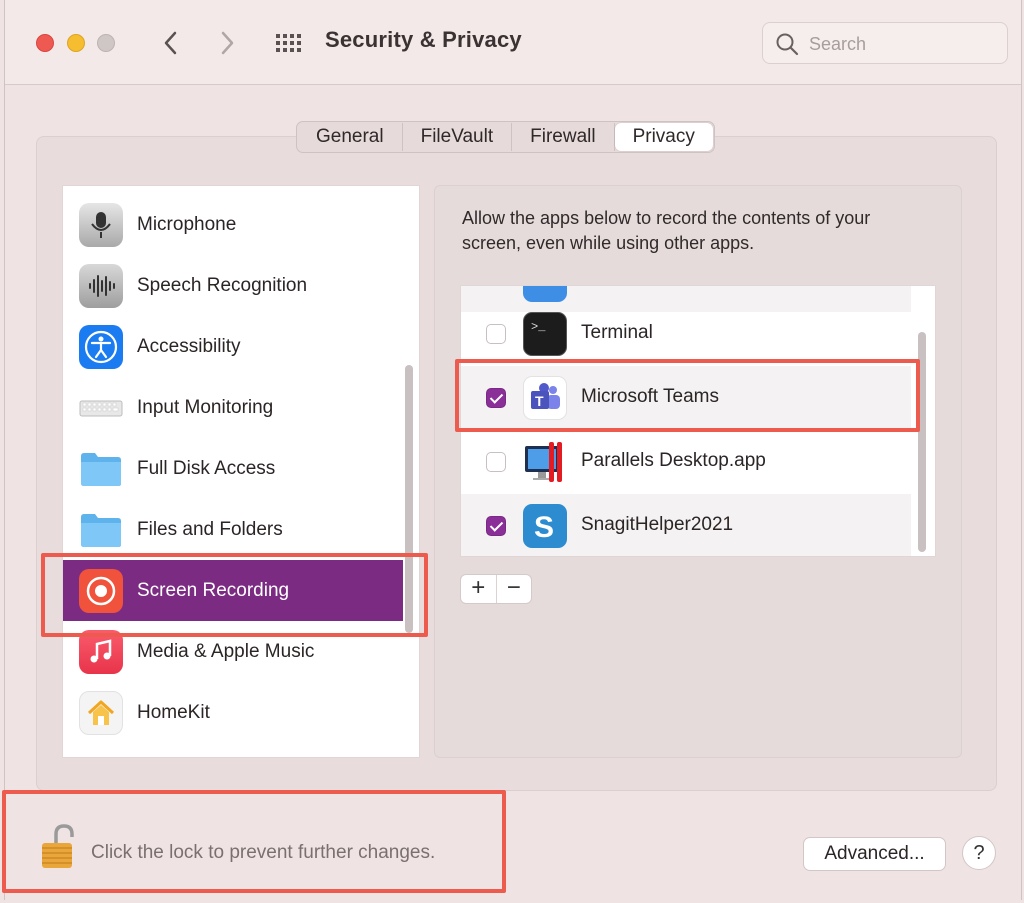  Describe the element at coordinates (514, 589) in the screenshot. I see `remove-app-button: −` at that location.